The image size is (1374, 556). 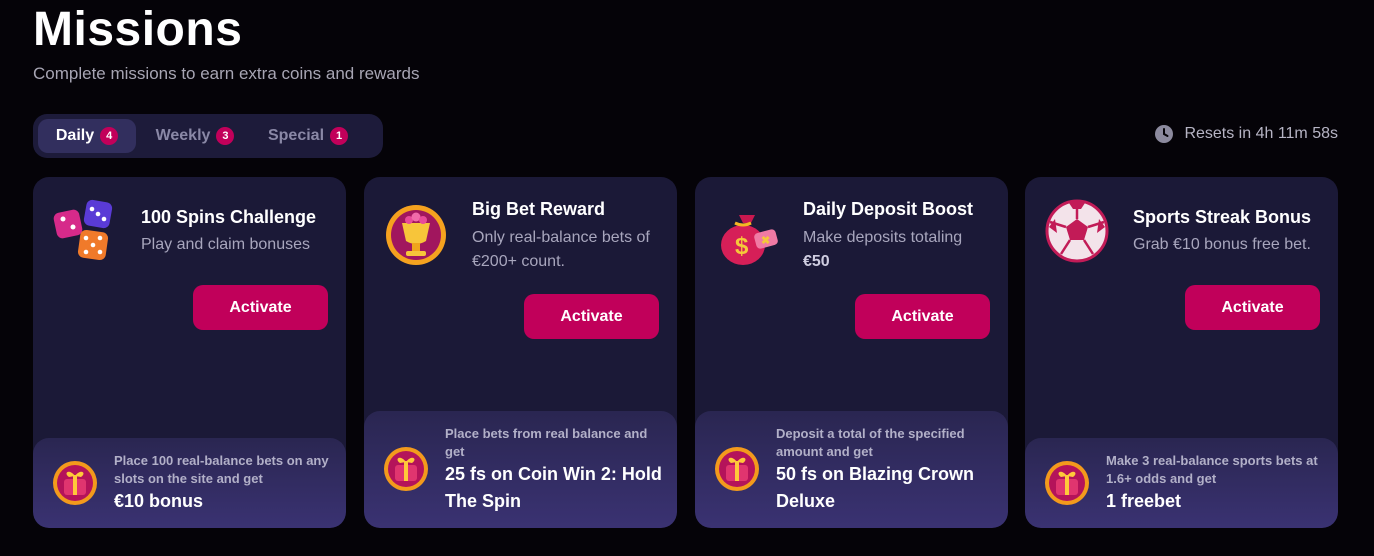 I want to click on tab-weekly: Weekly 3, so click(x=195, y=136).